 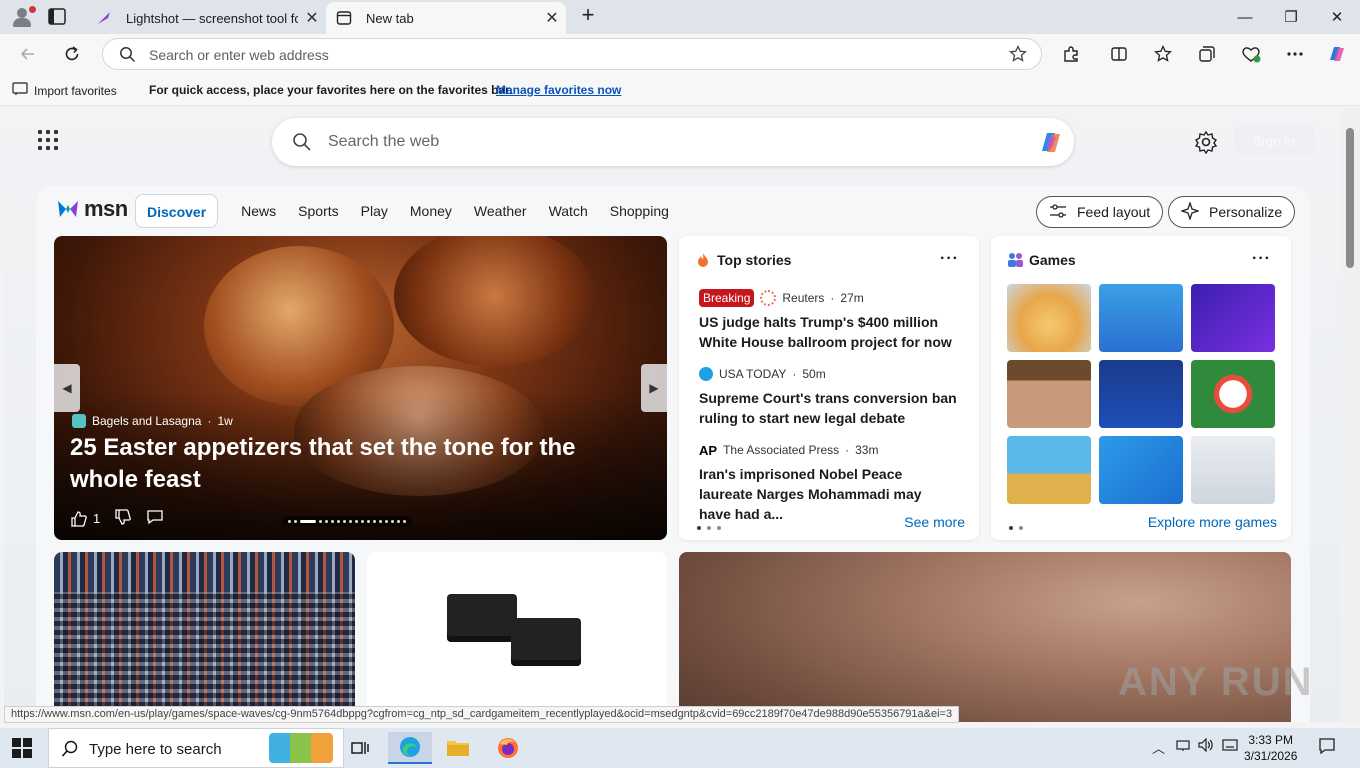 What do you see at coordinates (360, 748) in the screenshot?
I see `task-view-icon` at bounding box center [360, 748].